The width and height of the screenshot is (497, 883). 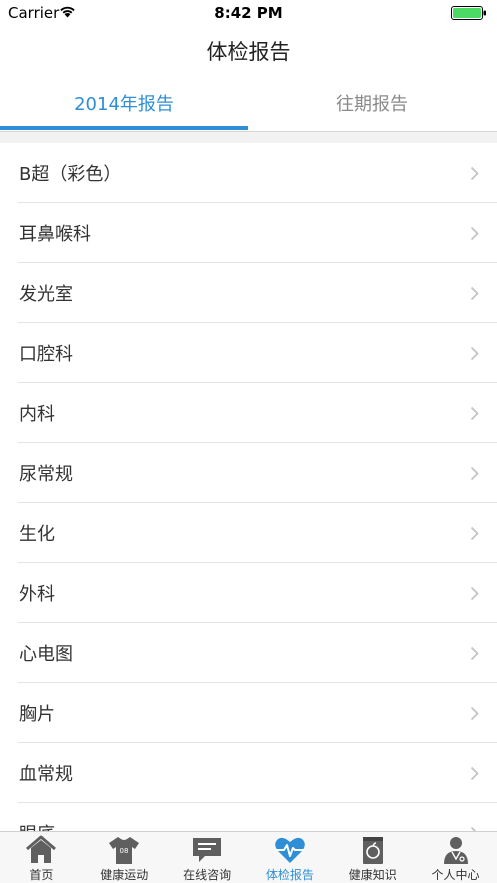 What do you see at coordinates (289, 875) in the screenshot?
I see `tabbar-label: 体检报告` at bounding box center [289, 875].